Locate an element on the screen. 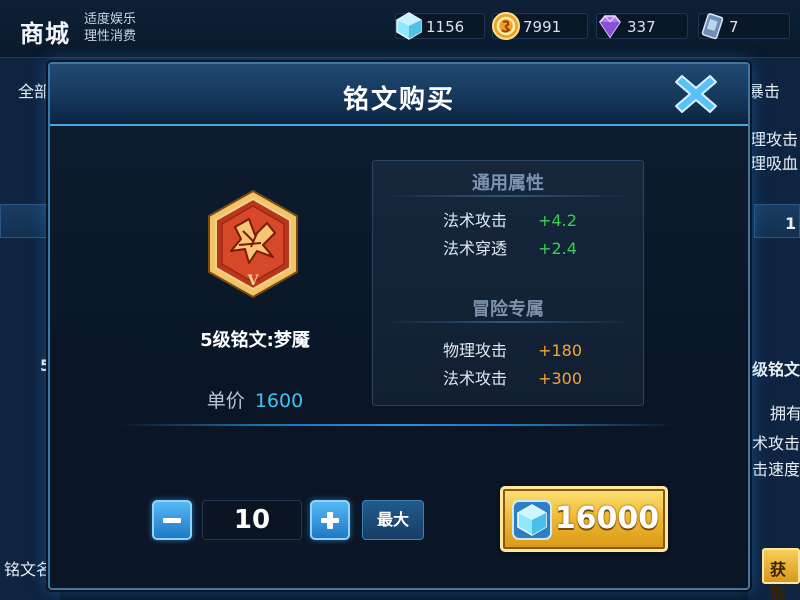  divider is located at coordinates (399, 425).